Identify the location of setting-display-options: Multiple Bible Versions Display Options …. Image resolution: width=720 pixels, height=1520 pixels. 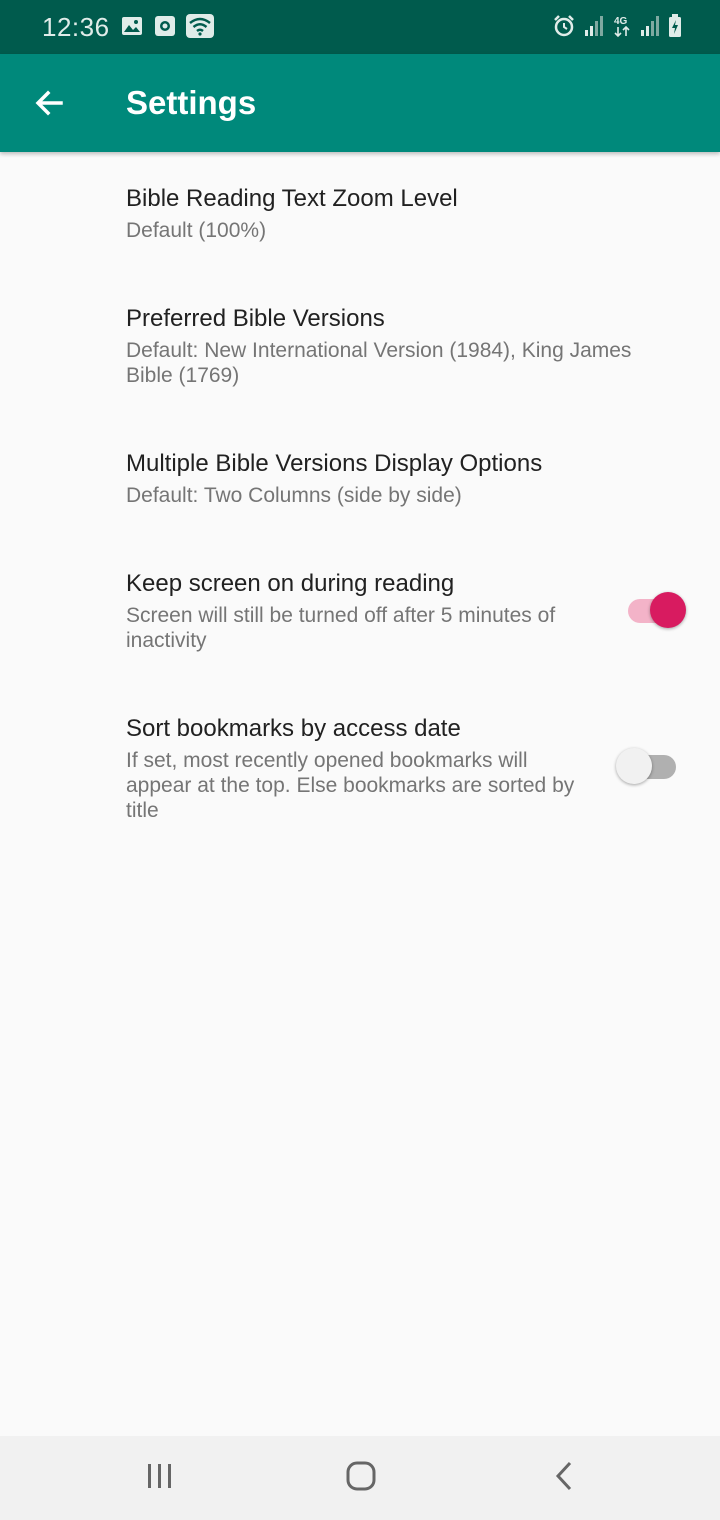
(360, 478).